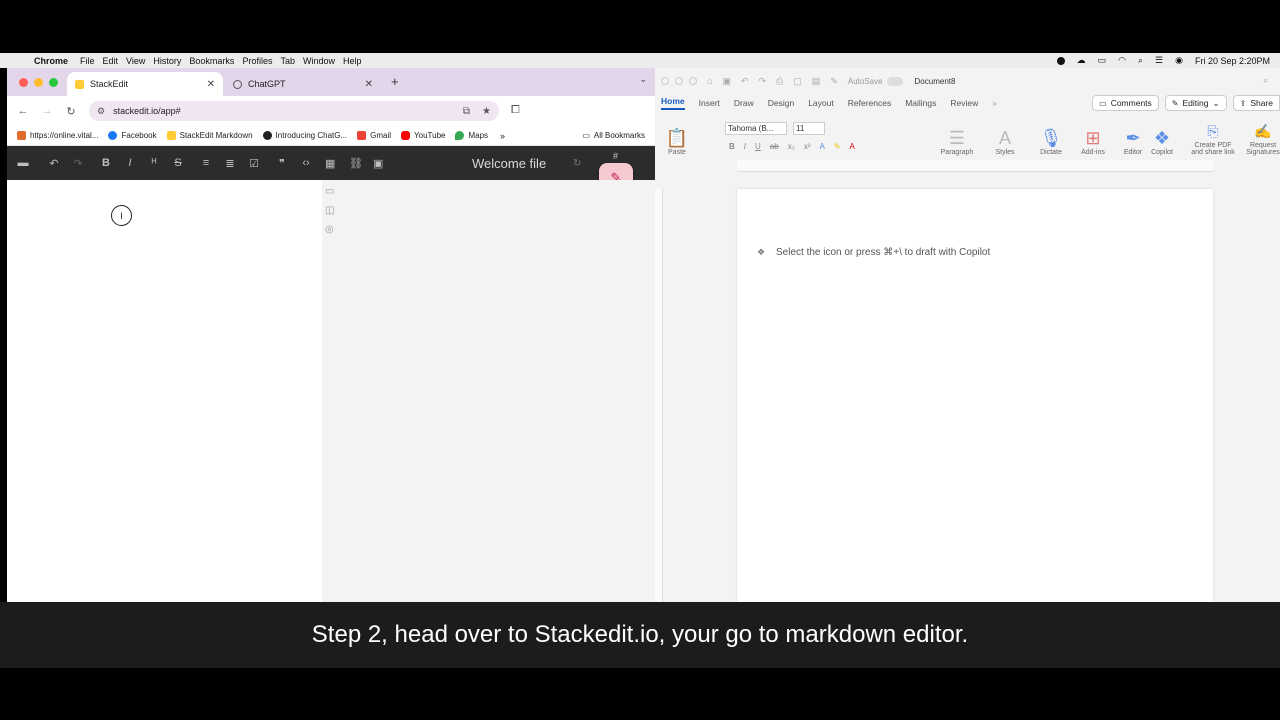 The width and height of the screenshot is (1280, 720). What do you see at coordinates (1005, 137) in the screenshot?
I see `styles-button: A Styles` at bounding box center [1005, 137].